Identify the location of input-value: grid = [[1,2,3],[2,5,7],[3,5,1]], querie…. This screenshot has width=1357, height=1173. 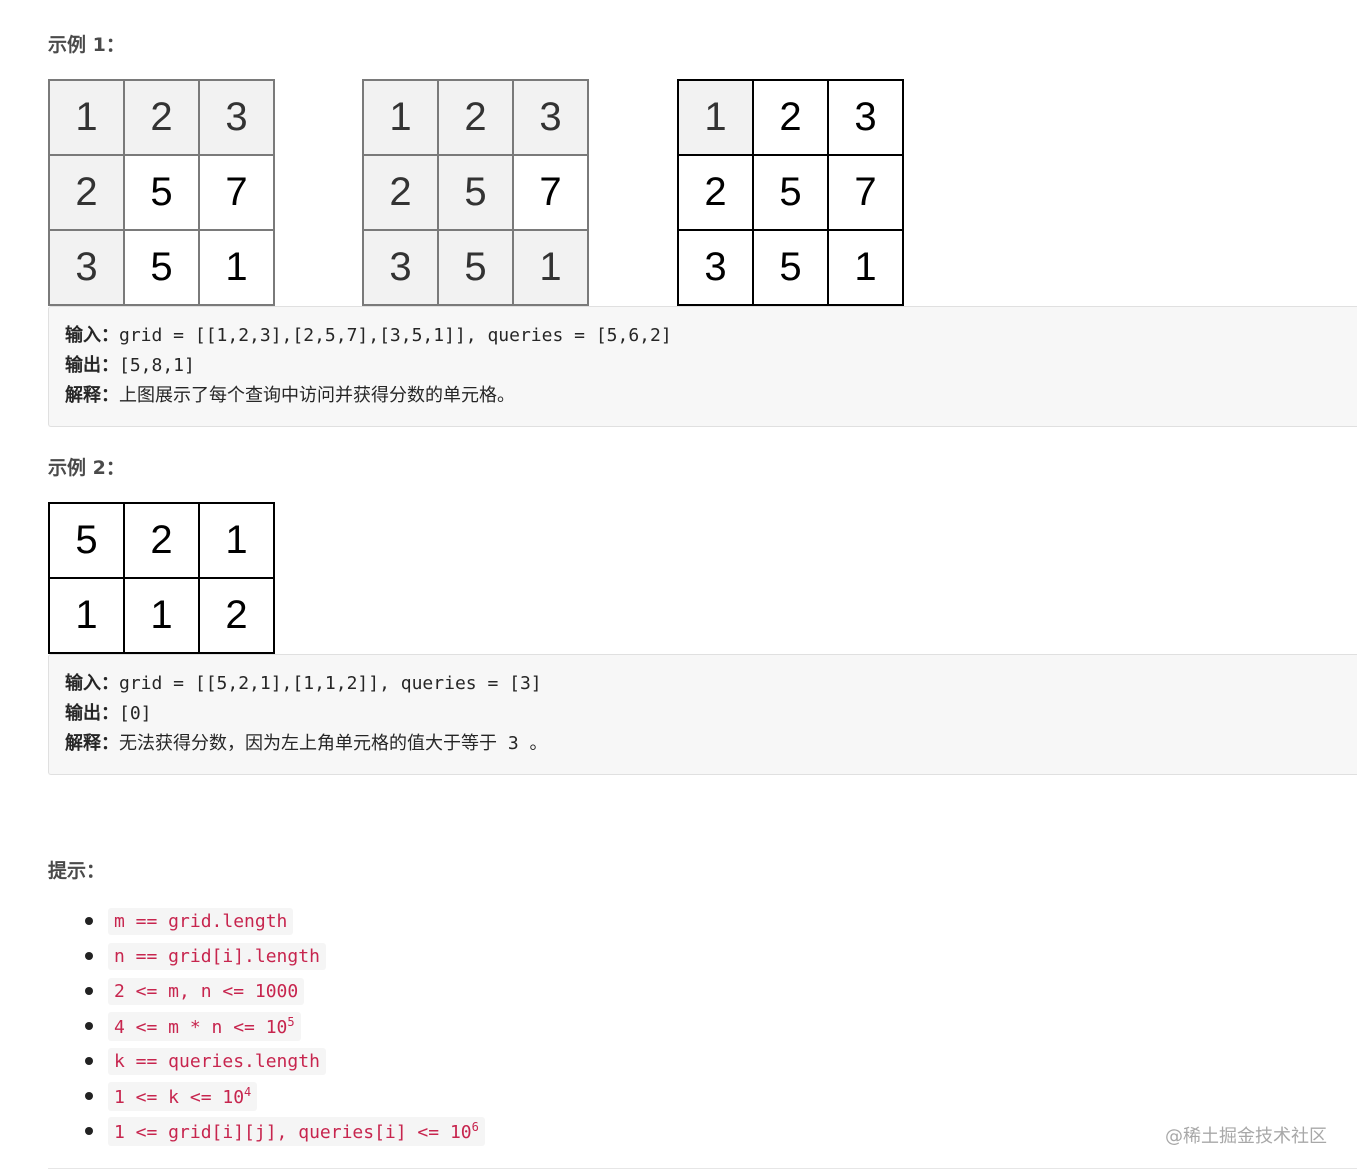
(395, 335).